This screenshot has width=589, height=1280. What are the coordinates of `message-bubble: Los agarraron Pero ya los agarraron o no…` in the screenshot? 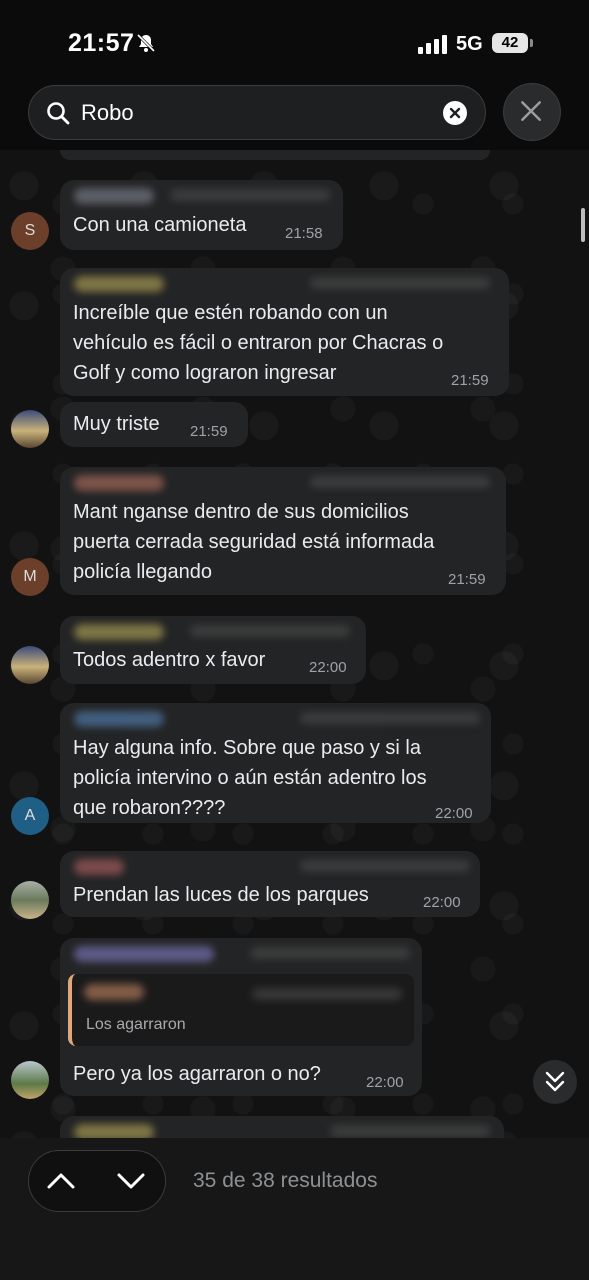 It's located at (241, 1017).